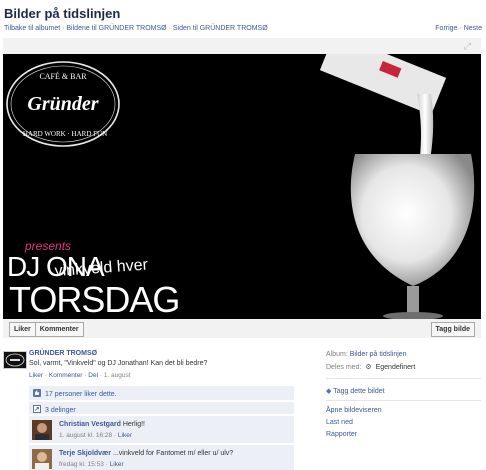 The image size is (486, 470). What do you see at coordinates (36, 375) in the screenshot?
I see `post-like-link: Liker` at bounding box center [36, 375].